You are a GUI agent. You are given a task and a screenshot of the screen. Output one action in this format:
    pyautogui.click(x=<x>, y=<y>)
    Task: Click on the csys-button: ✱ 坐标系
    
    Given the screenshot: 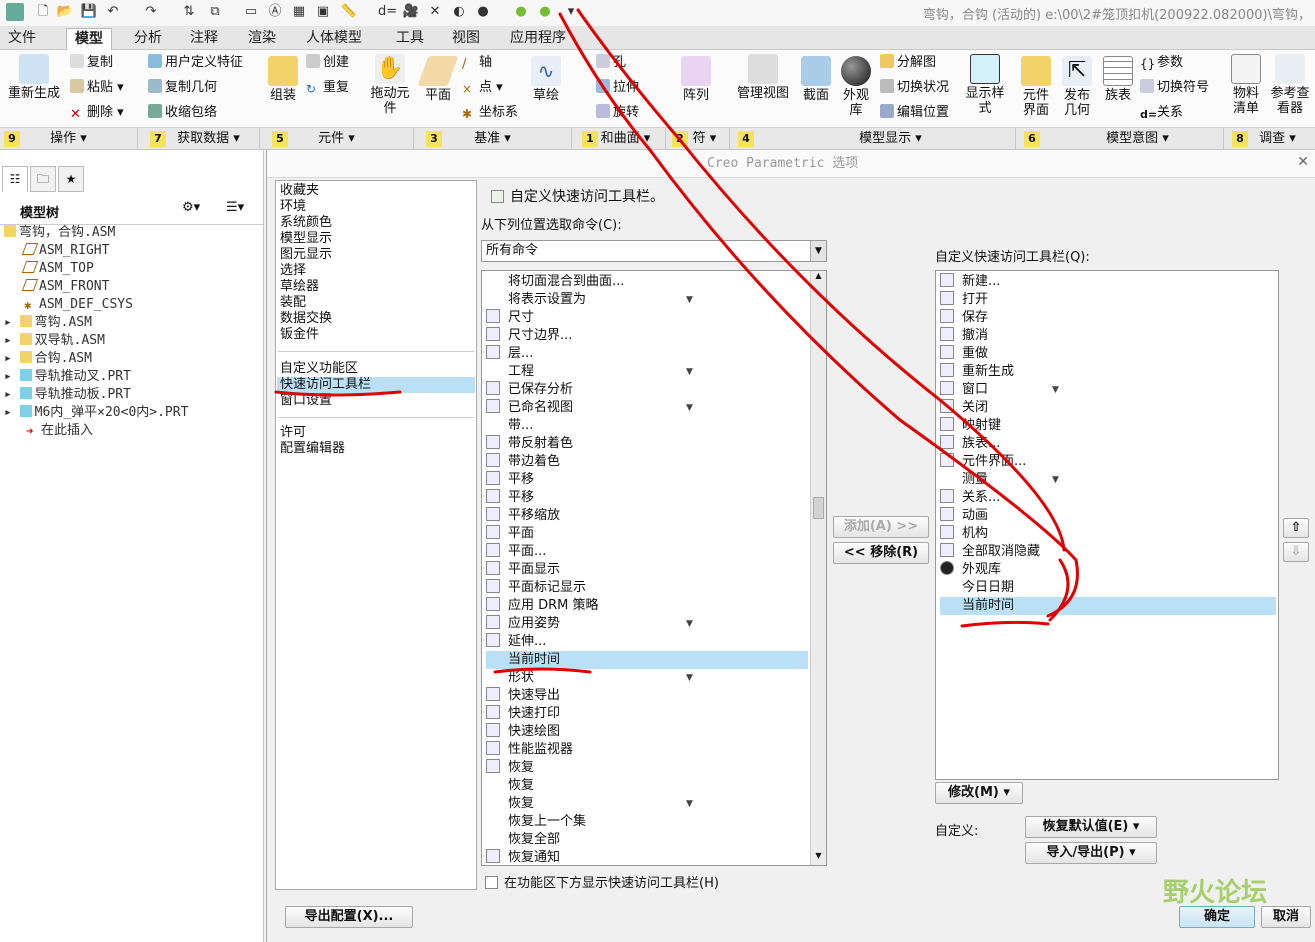 What is the action you would take?
    pyautogui.click(x=490, y=113)
    